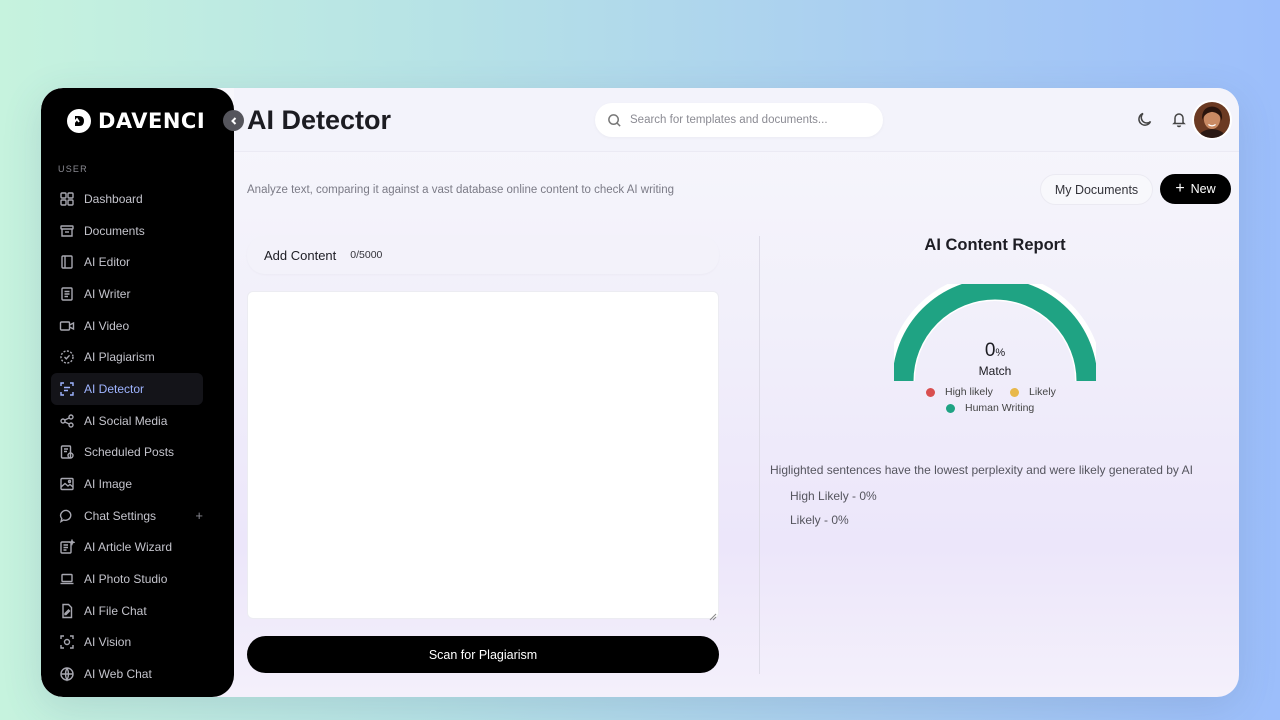 This screenshot has height=720, width=1280. What do you see at coordinates (483, 654) in the screenshot?
I see `scan-for-plagiarism-button: Scan for Plagiarism` at bounding box center [483, 654].